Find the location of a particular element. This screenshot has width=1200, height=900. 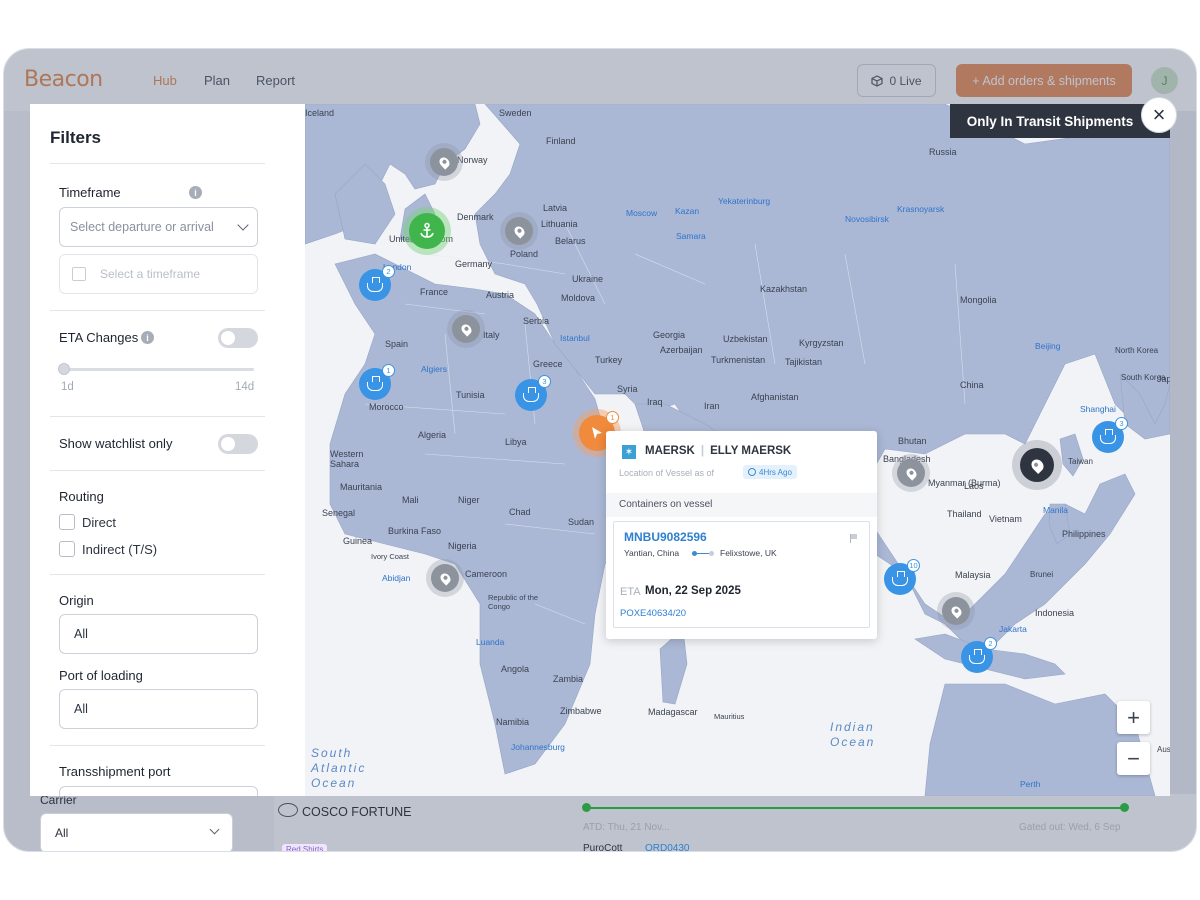

pol-field: All is located at coordinates (158, 709).